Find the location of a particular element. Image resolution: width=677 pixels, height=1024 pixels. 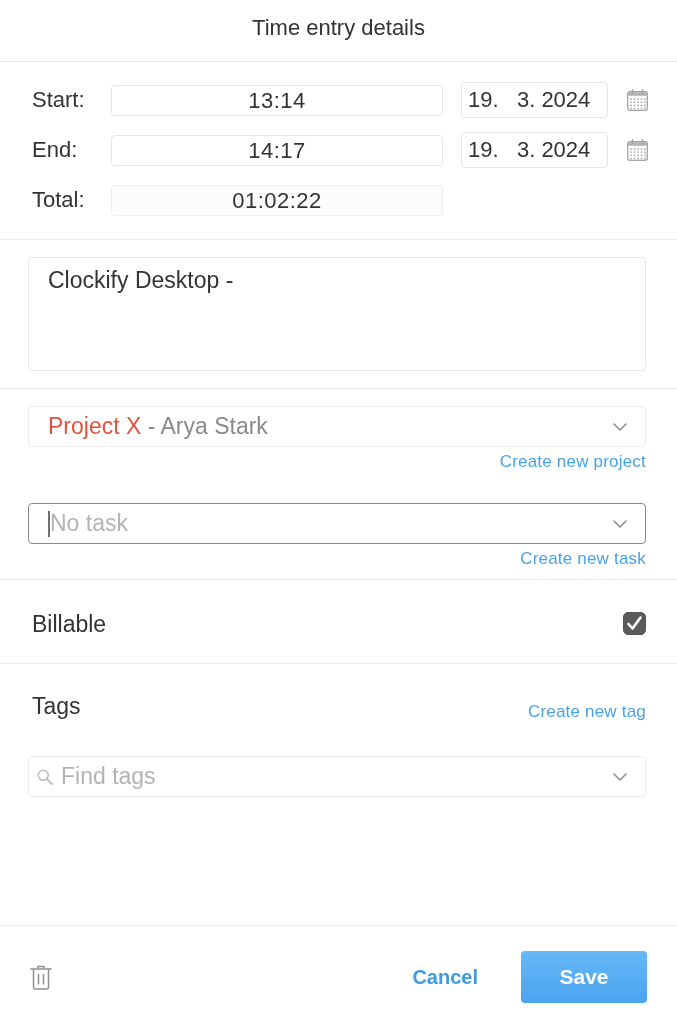

duration-field: 01:02:22 is located at coordinates (277, 200).